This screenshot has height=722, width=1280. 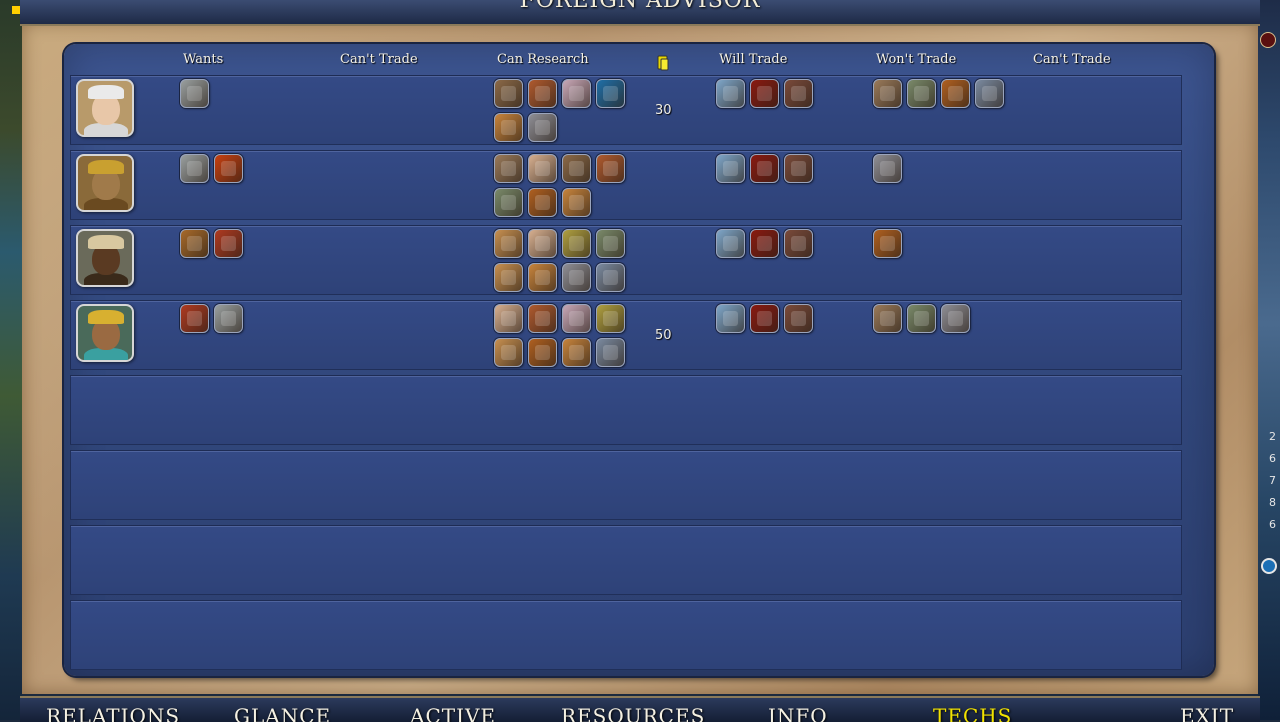 I want to click on gold-icon, so click(x=663, y=63).